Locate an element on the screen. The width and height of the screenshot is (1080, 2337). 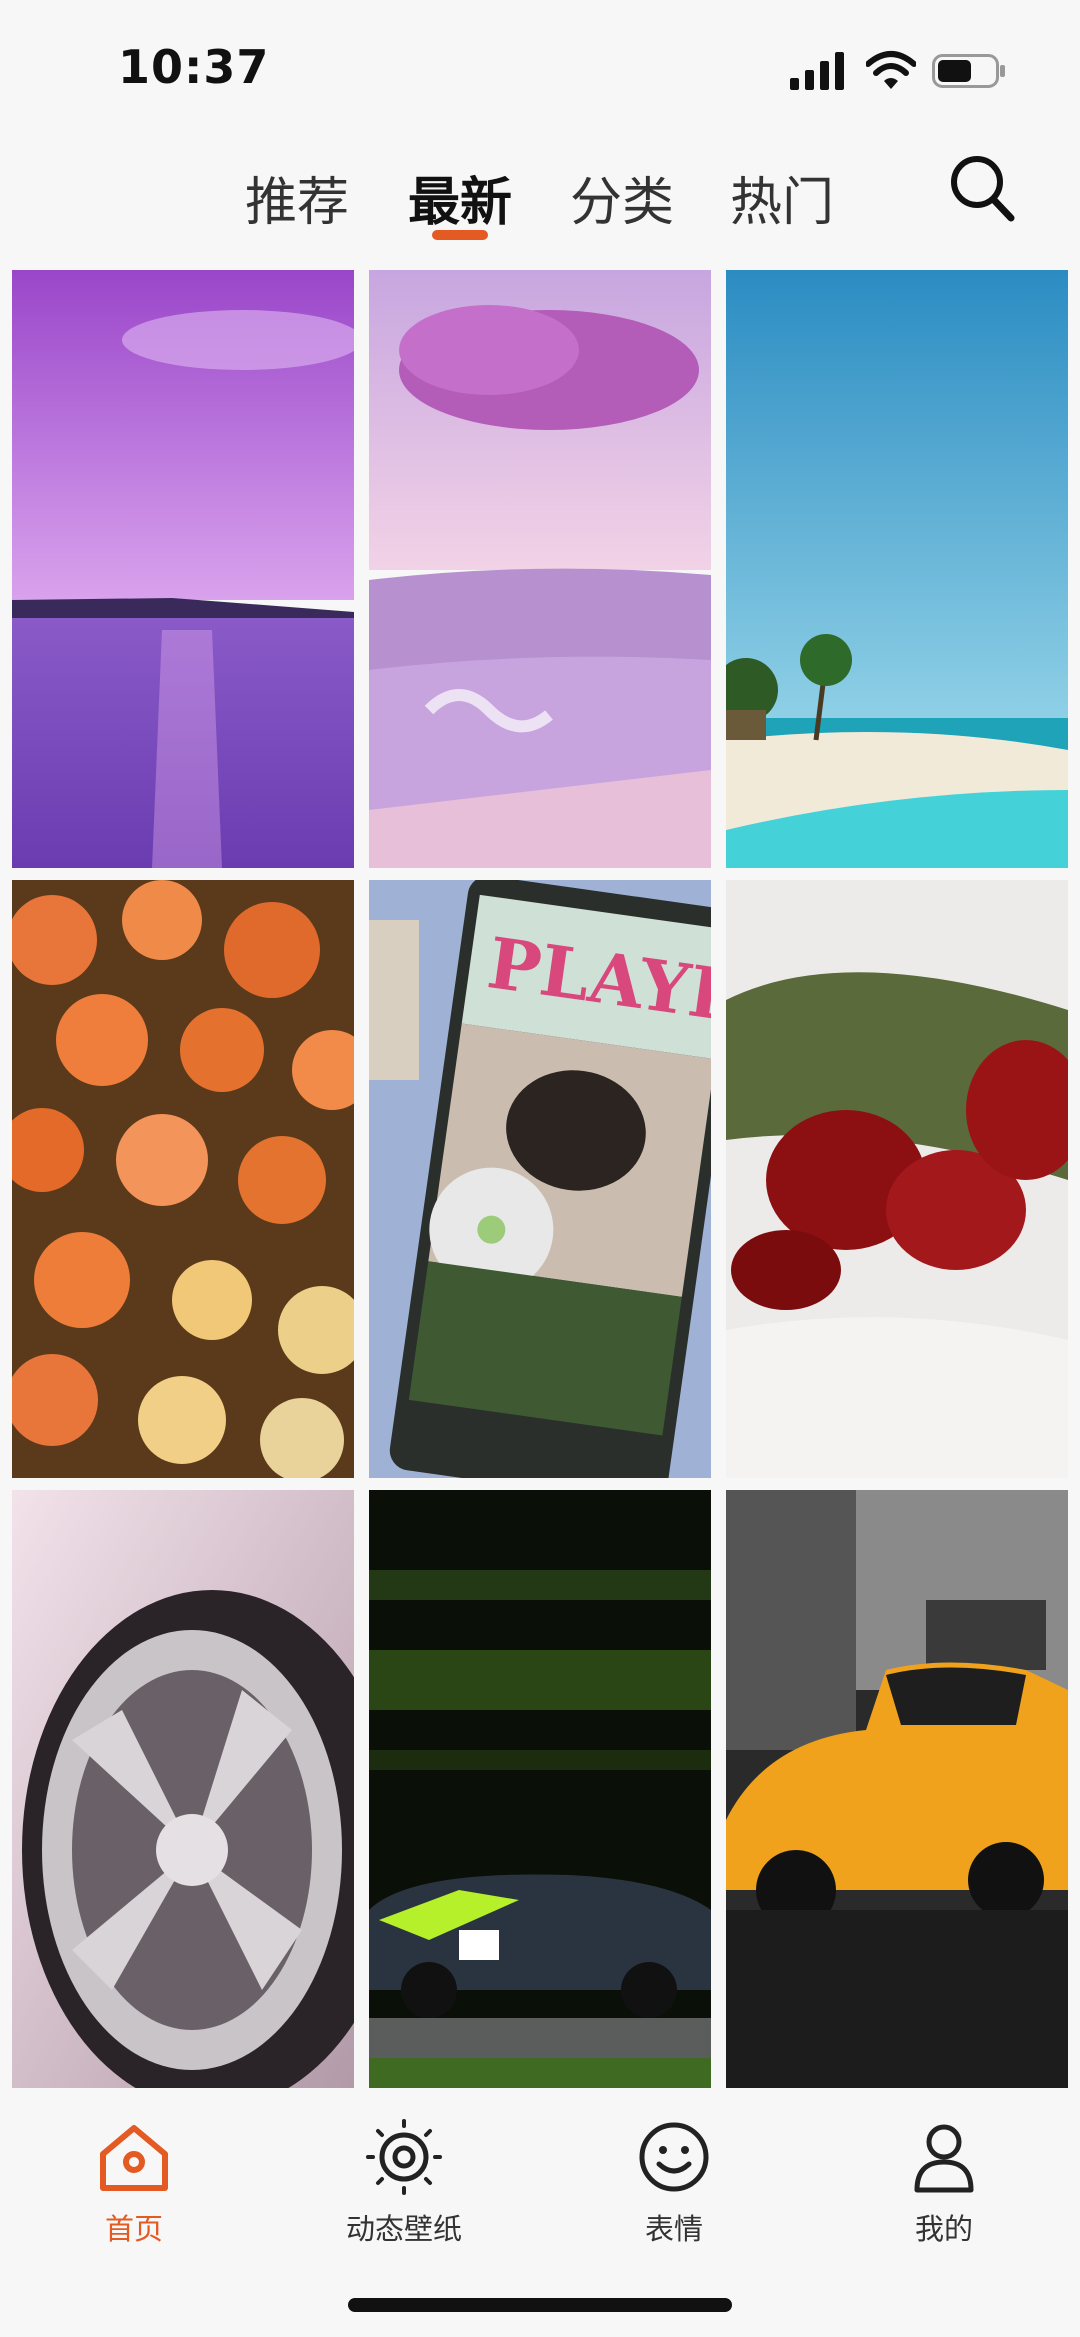
nav-label-live-wallpaper: 动态壁纸 is located at coordinates (403, 2229).